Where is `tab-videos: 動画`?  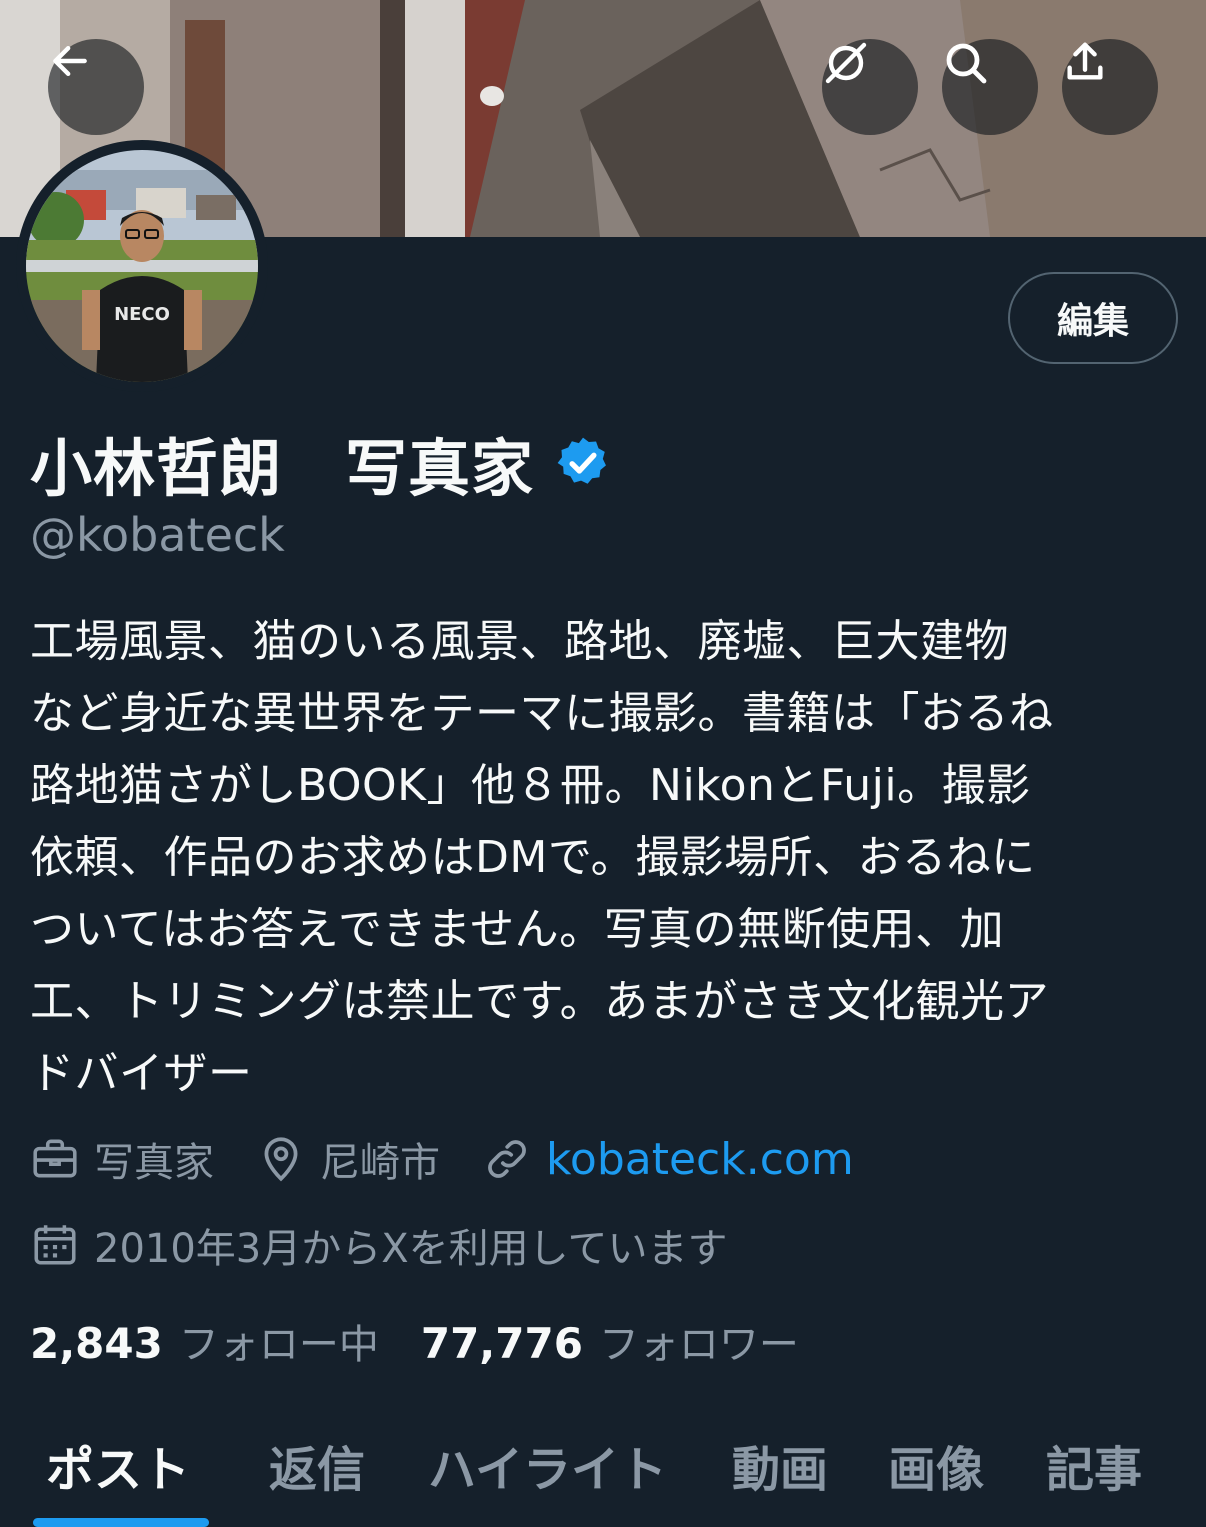 tab-videos: 動画 is located at coordinates (780, 1465).